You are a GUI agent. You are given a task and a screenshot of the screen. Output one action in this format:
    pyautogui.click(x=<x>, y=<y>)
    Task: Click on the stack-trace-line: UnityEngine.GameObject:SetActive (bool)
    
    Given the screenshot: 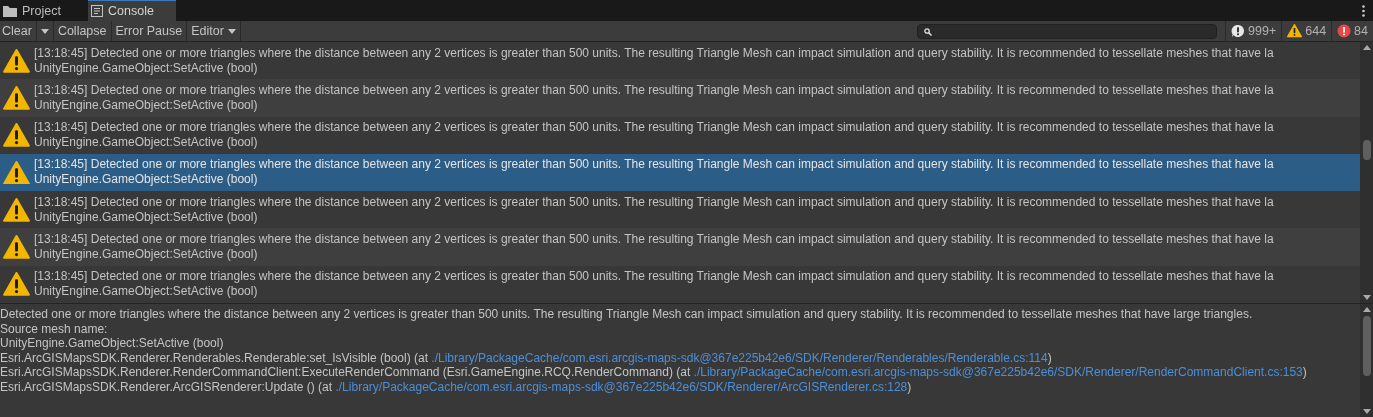 What is the action you would take?
    pyautogui.click(x=112, y=343)
    